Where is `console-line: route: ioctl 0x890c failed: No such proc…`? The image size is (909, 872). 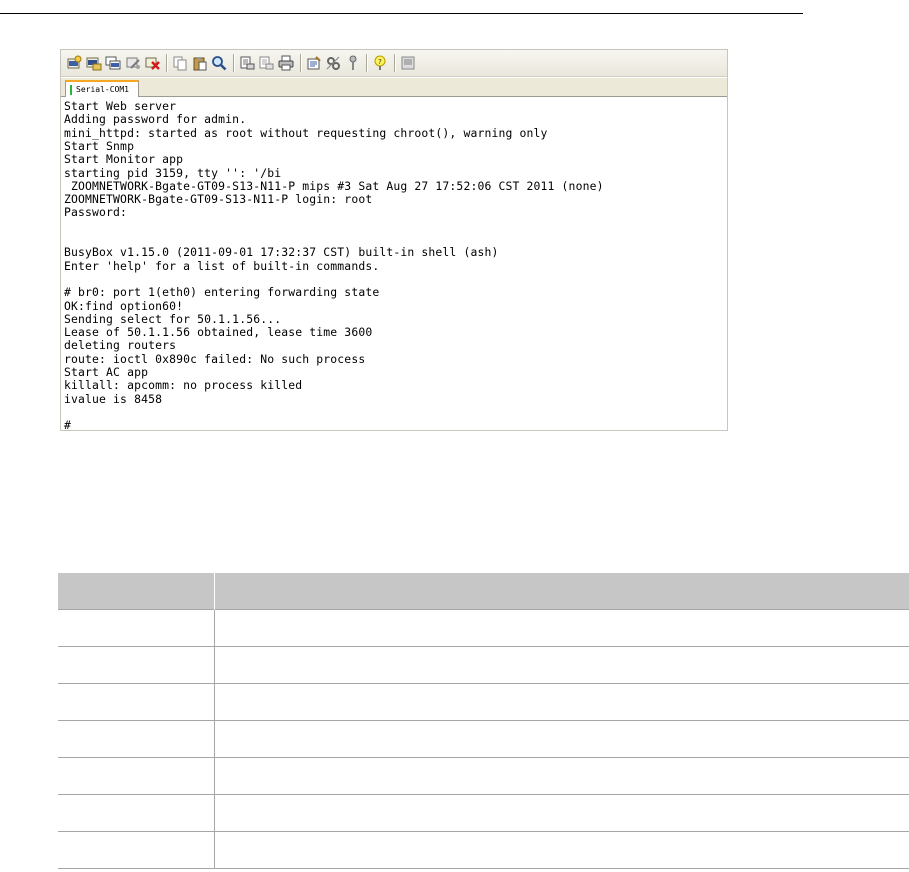
console-line: route: ioctl 0x890c failed: No such proc… is located at coordinates (215, 358).